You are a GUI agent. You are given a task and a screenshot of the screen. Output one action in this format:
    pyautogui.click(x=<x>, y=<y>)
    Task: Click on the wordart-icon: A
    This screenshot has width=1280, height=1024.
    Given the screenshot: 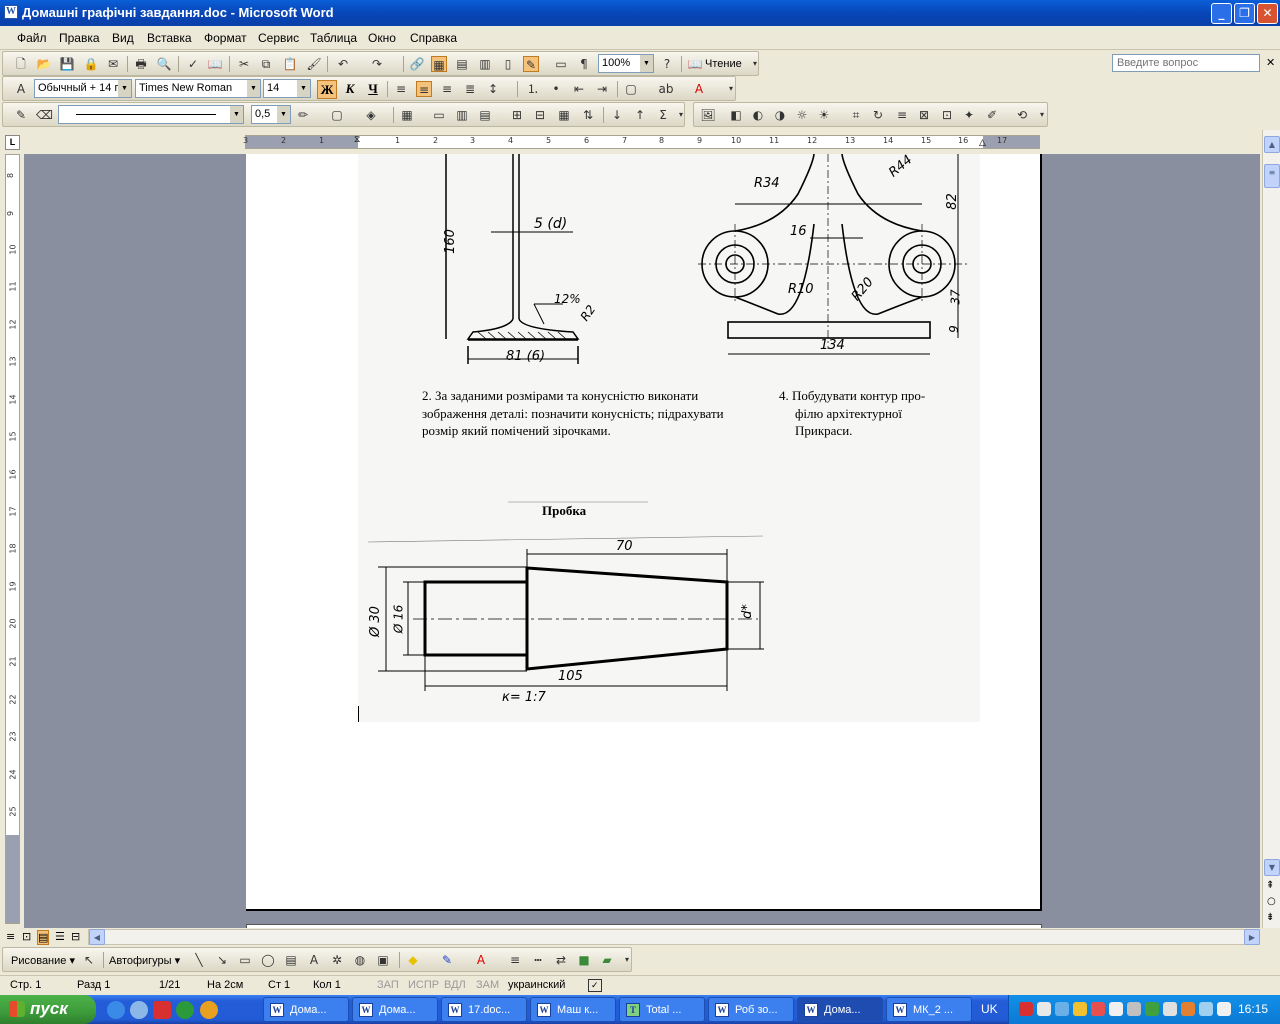 What is the action you would take?
    pyautogui.click(x=314, y=960)
    